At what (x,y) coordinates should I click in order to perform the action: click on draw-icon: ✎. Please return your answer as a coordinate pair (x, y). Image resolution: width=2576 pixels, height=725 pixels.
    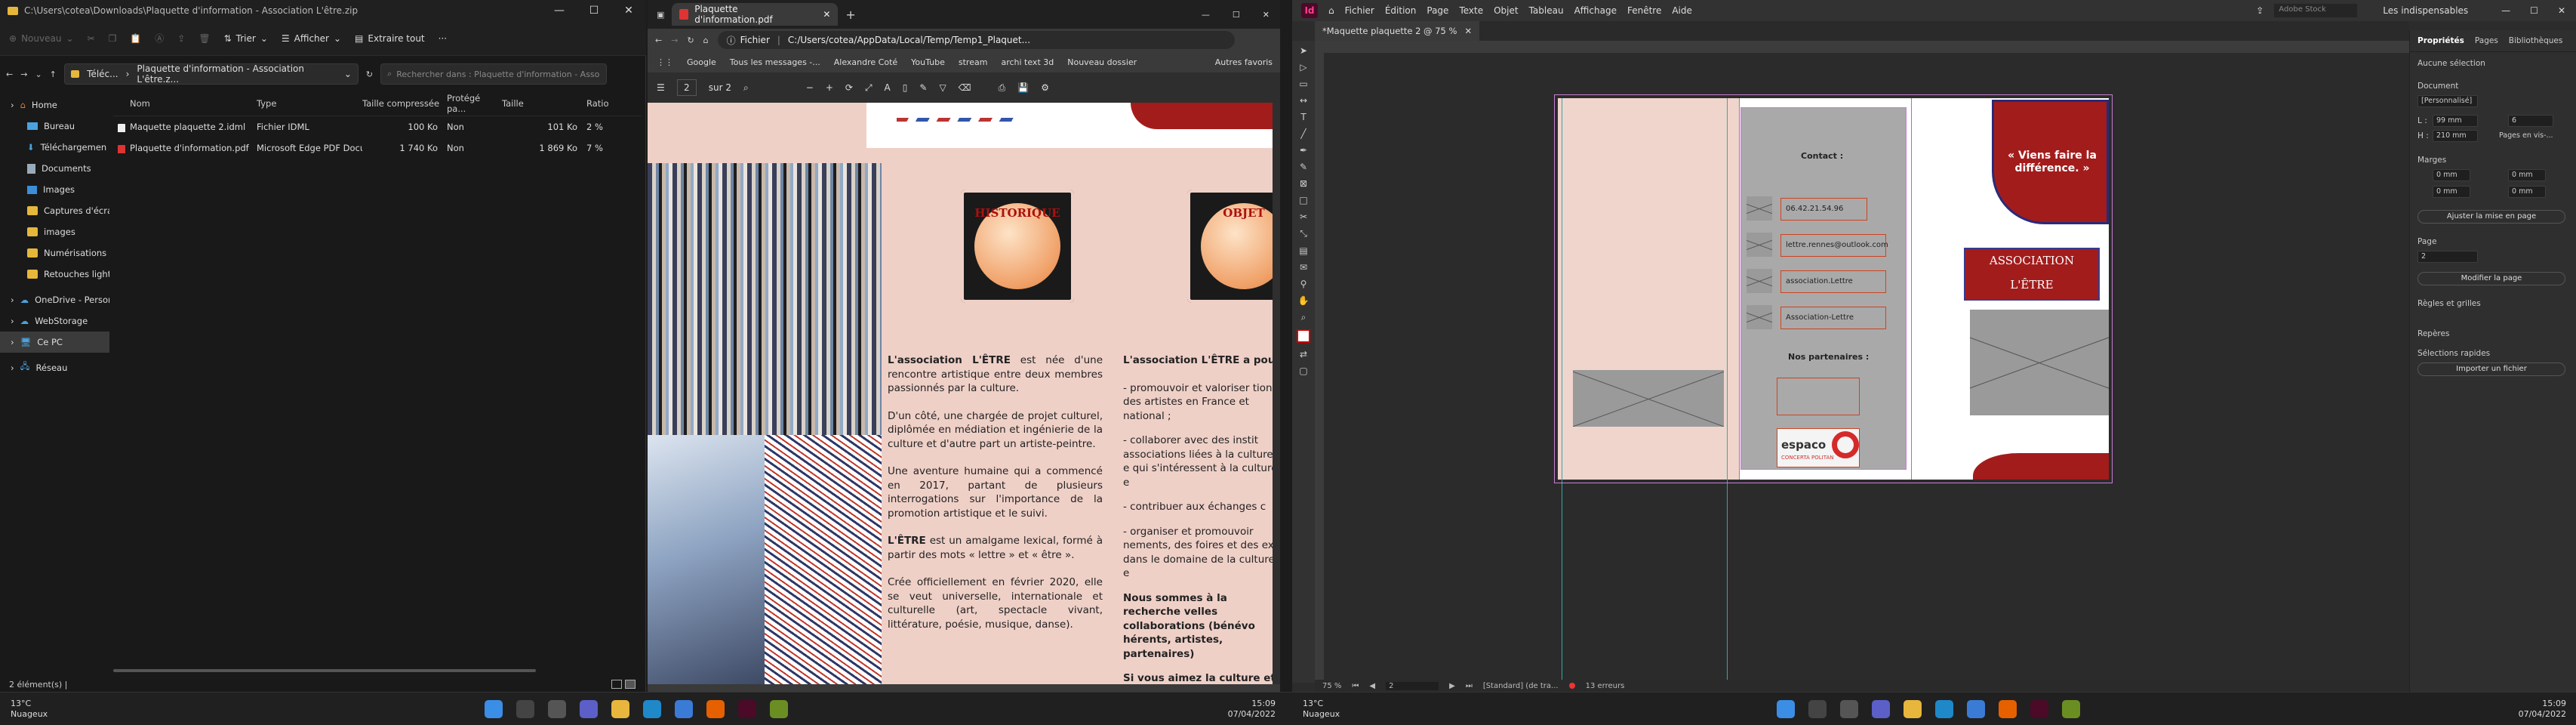
    Looking at the image, I should click on (923, 87).